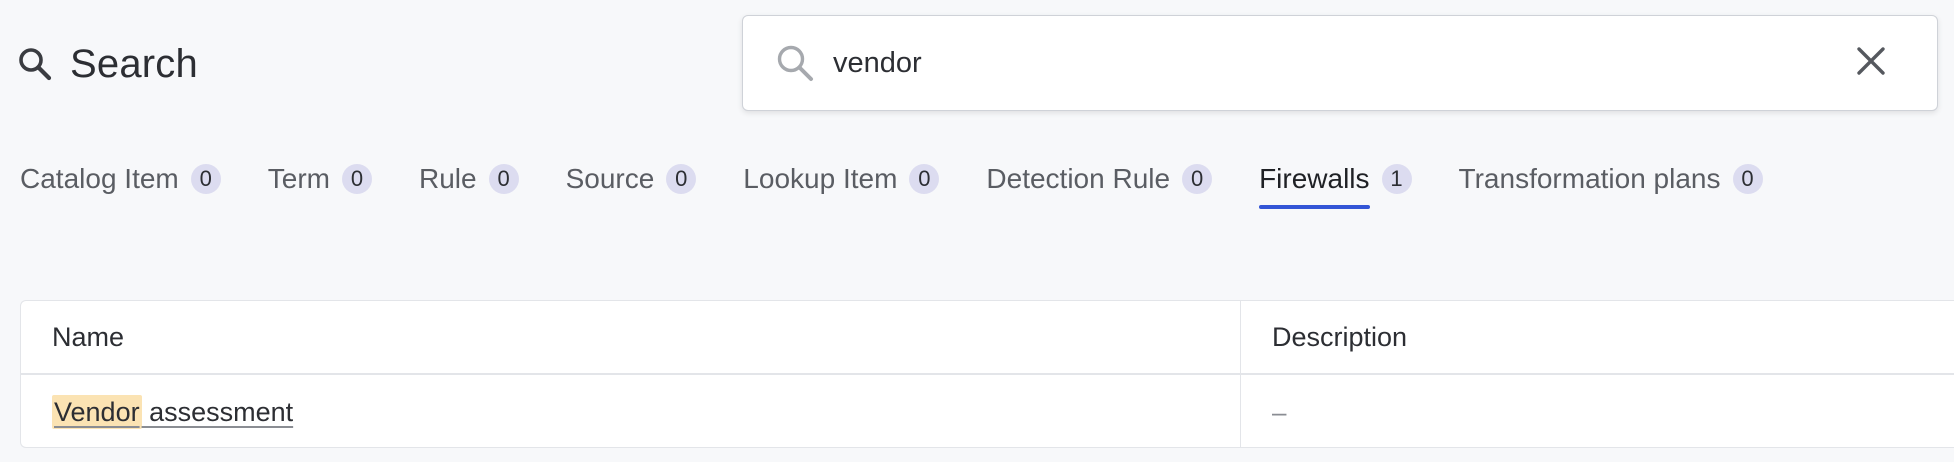 The height and width of the screenshot is (462, 1954). Describe the element at coordinates (1078, 178) in the screenshot. I see `tab-label: Detection Rule` at that location.